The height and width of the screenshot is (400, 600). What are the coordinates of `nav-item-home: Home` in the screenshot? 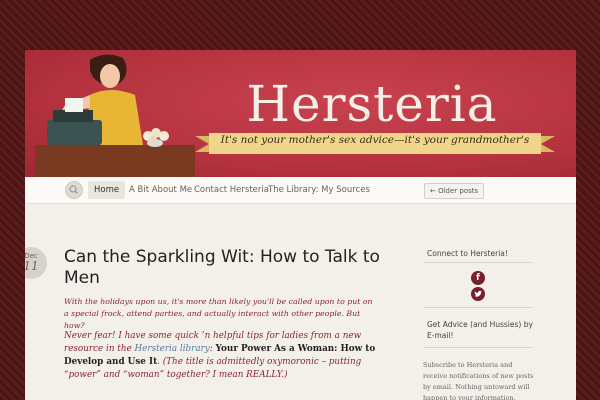 It's located at (107, 190).